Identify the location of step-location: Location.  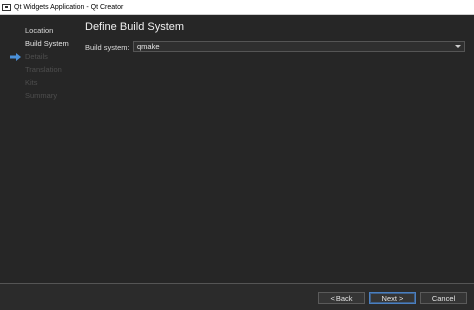
(39, 30).